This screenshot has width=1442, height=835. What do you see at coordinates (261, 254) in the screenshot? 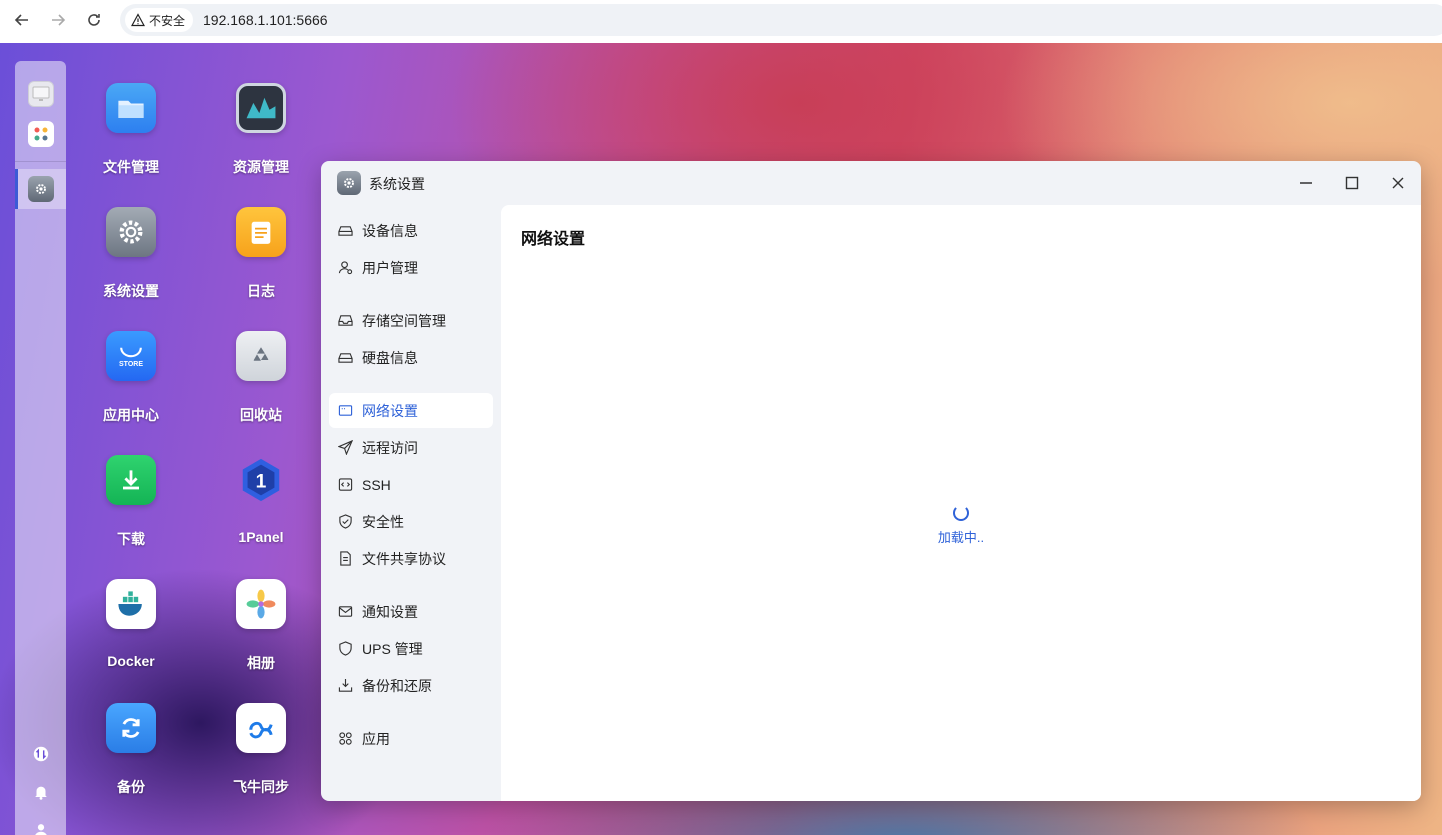
I see `app-logs: 日志` at bounding box center [261, 254].